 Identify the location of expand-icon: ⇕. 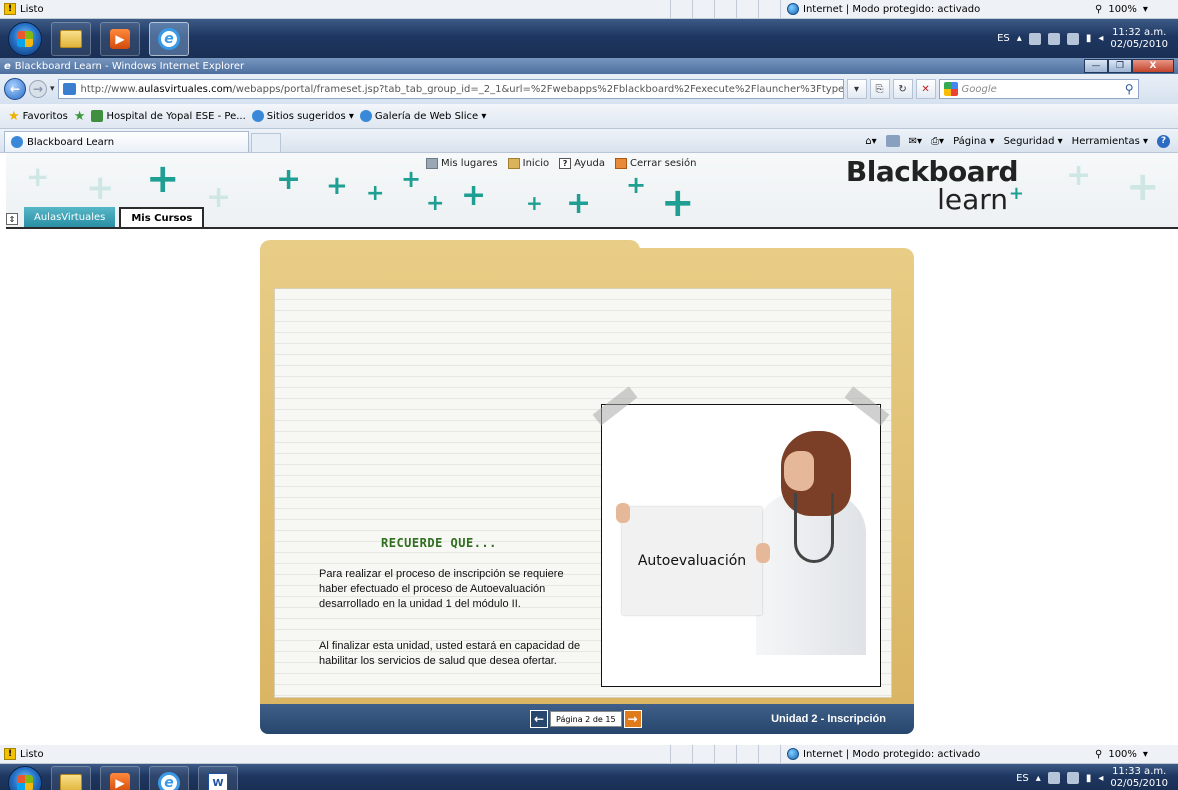
(12, 219).